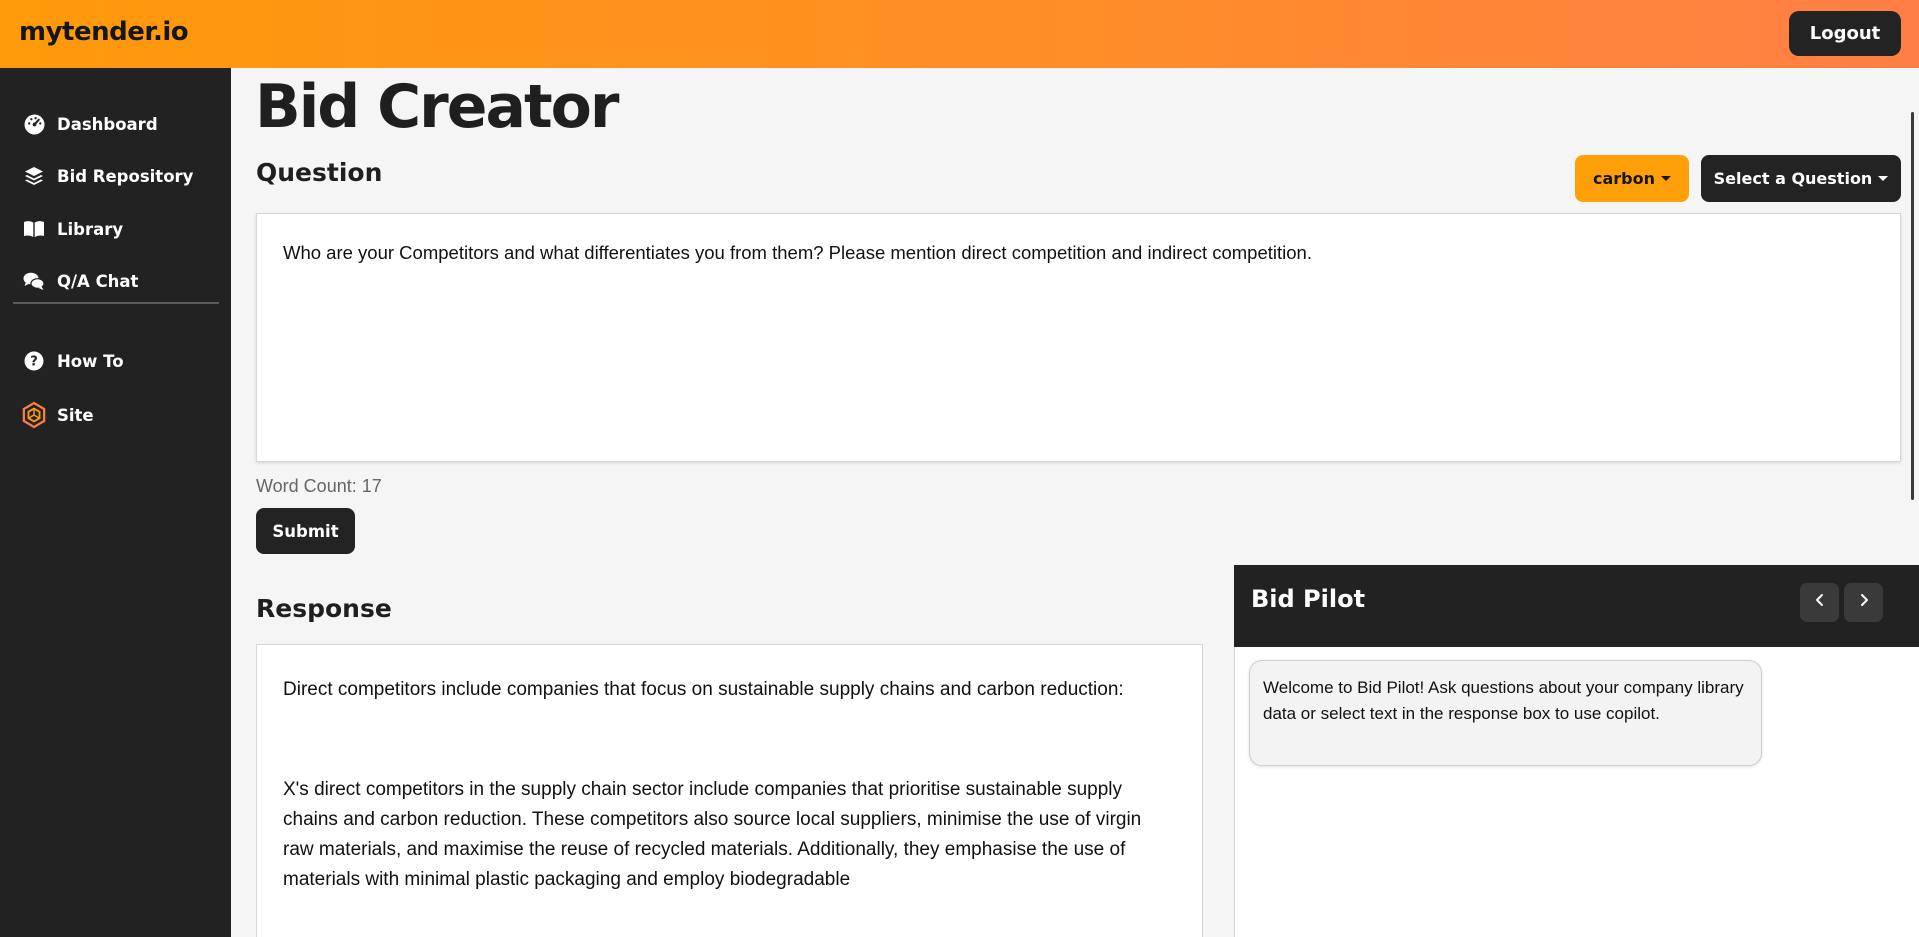 The width and height of the screenshot is (1919, 937). I want to click on sidebar-item-bid-repository: Bid Repository, so click(107, 176).